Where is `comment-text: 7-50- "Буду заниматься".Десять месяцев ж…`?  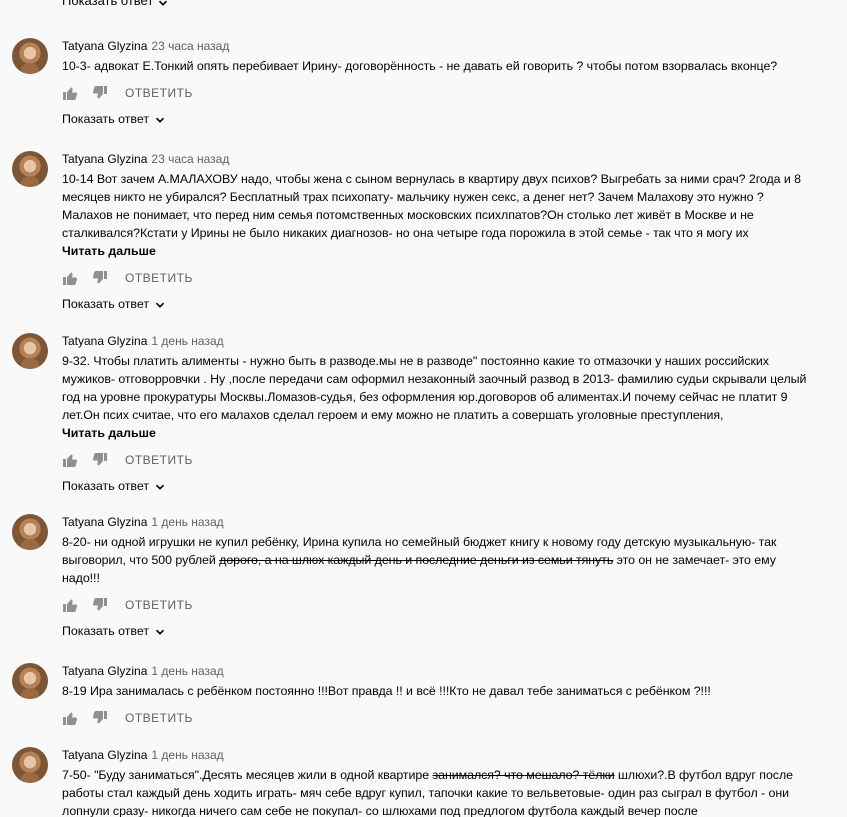 comment-text: 7-50- "Буду заниматься".Десять месяцев ж… is located at coordinates (437, 791).